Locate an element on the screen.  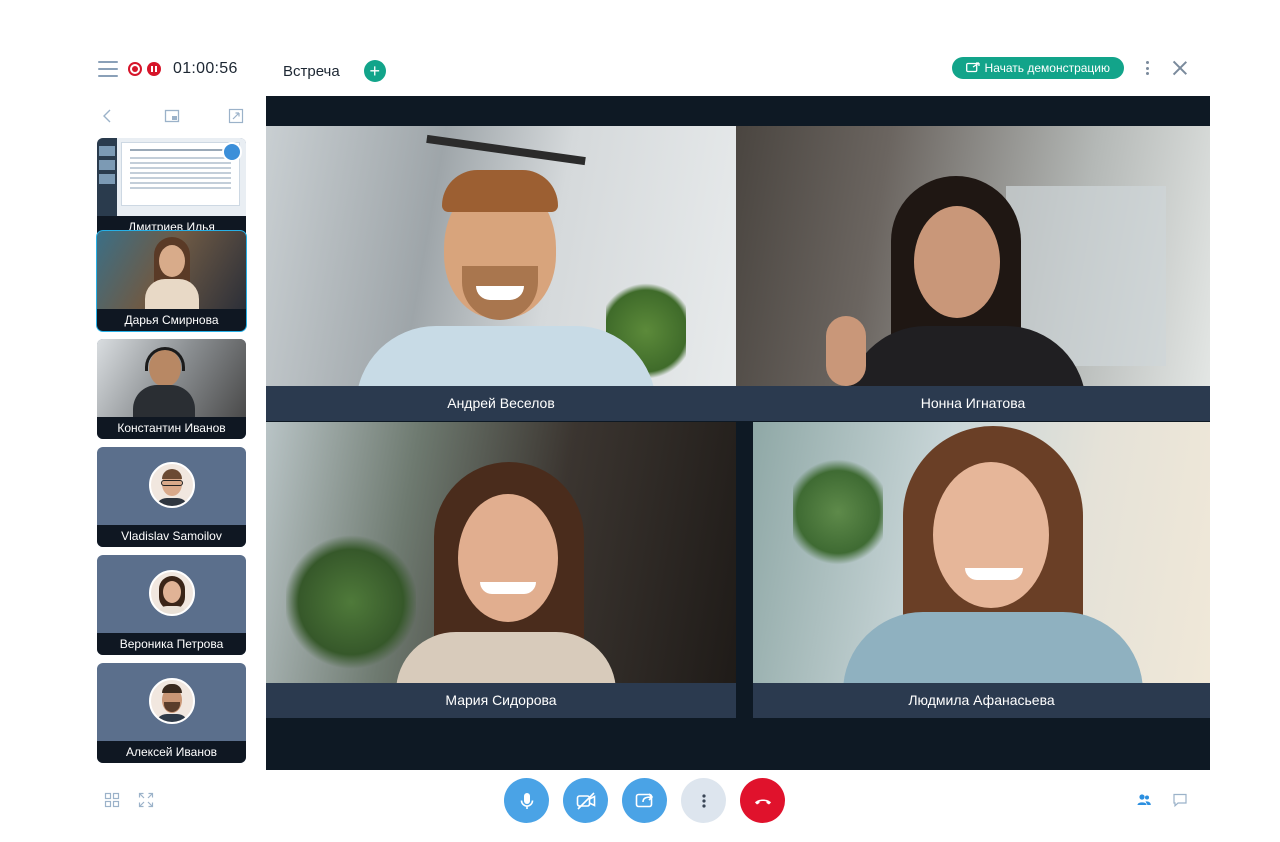
meeting-title: Встреча is located at coordinates (311, 71).